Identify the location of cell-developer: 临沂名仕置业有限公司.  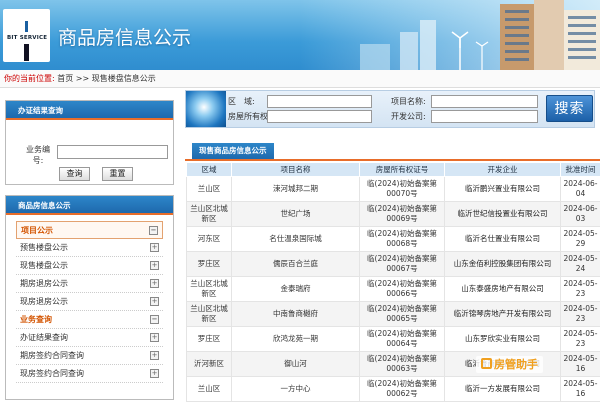
(503, 239).